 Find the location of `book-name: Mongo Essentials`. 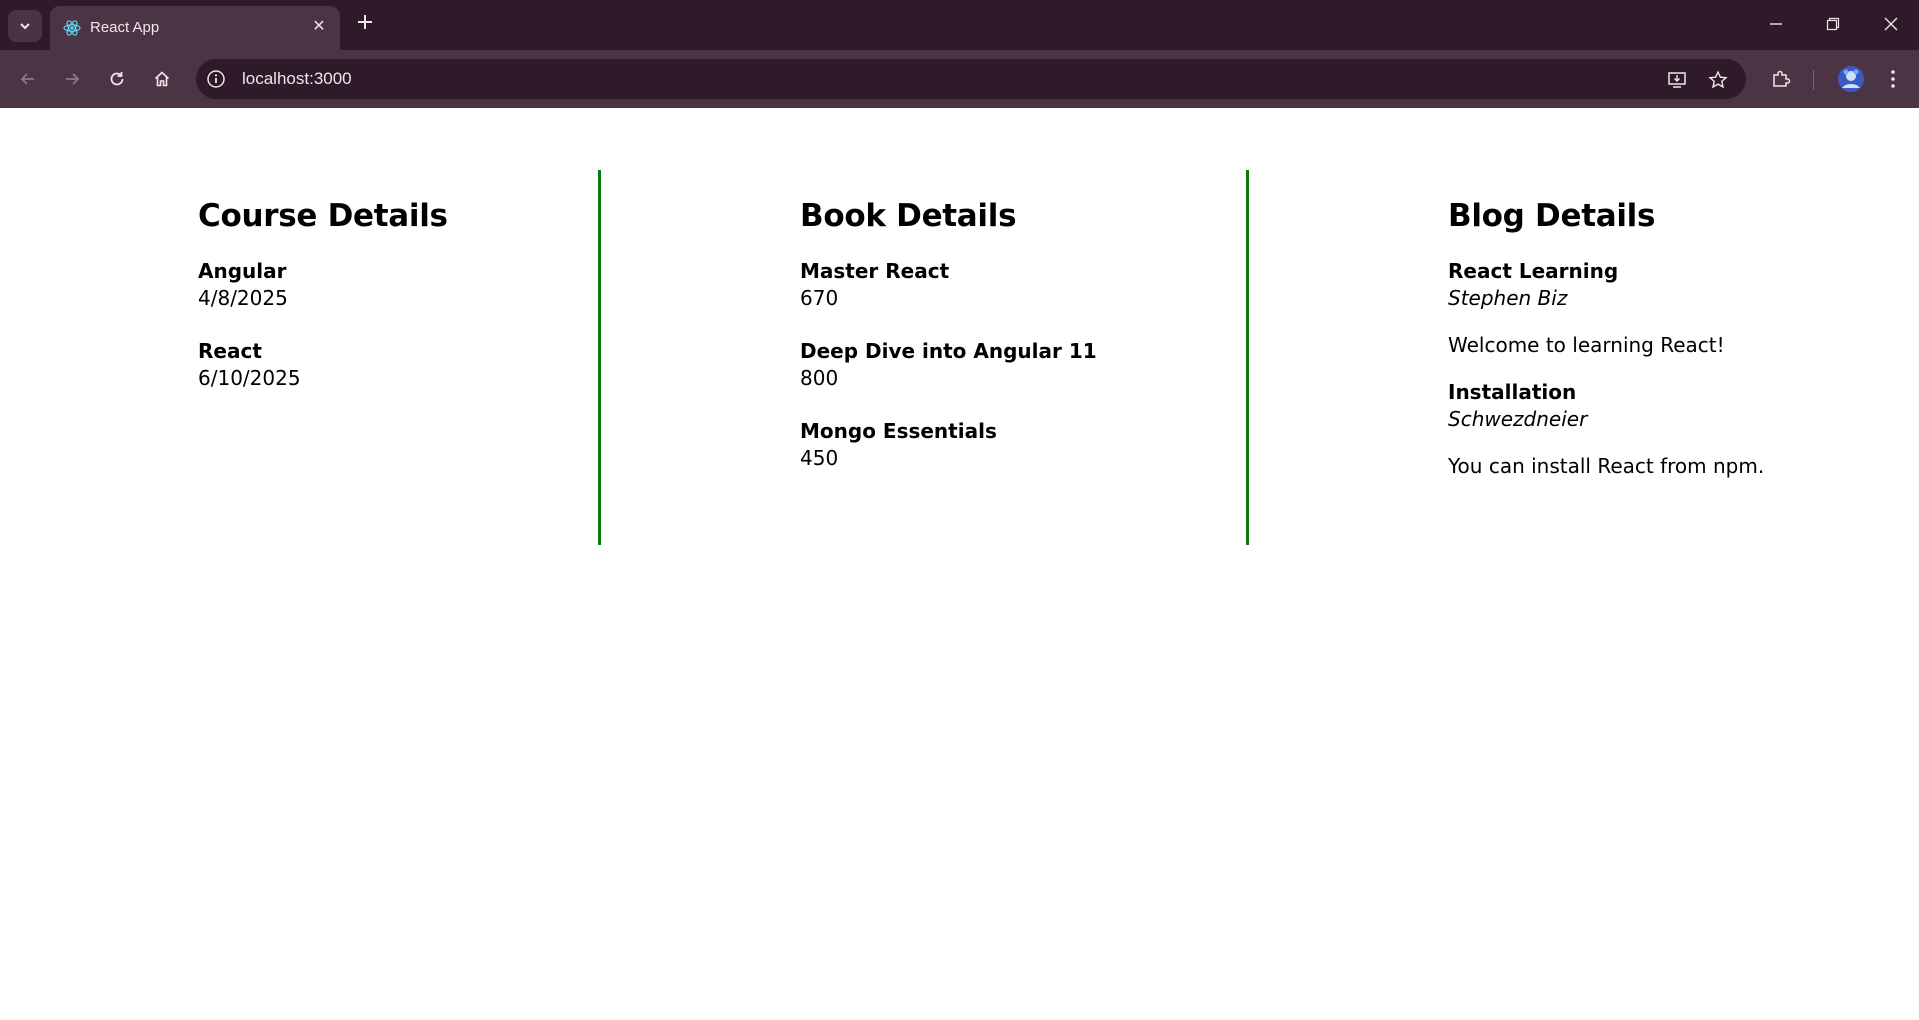

book-name: Mongo Essentials is located at coordinates (898, 431).